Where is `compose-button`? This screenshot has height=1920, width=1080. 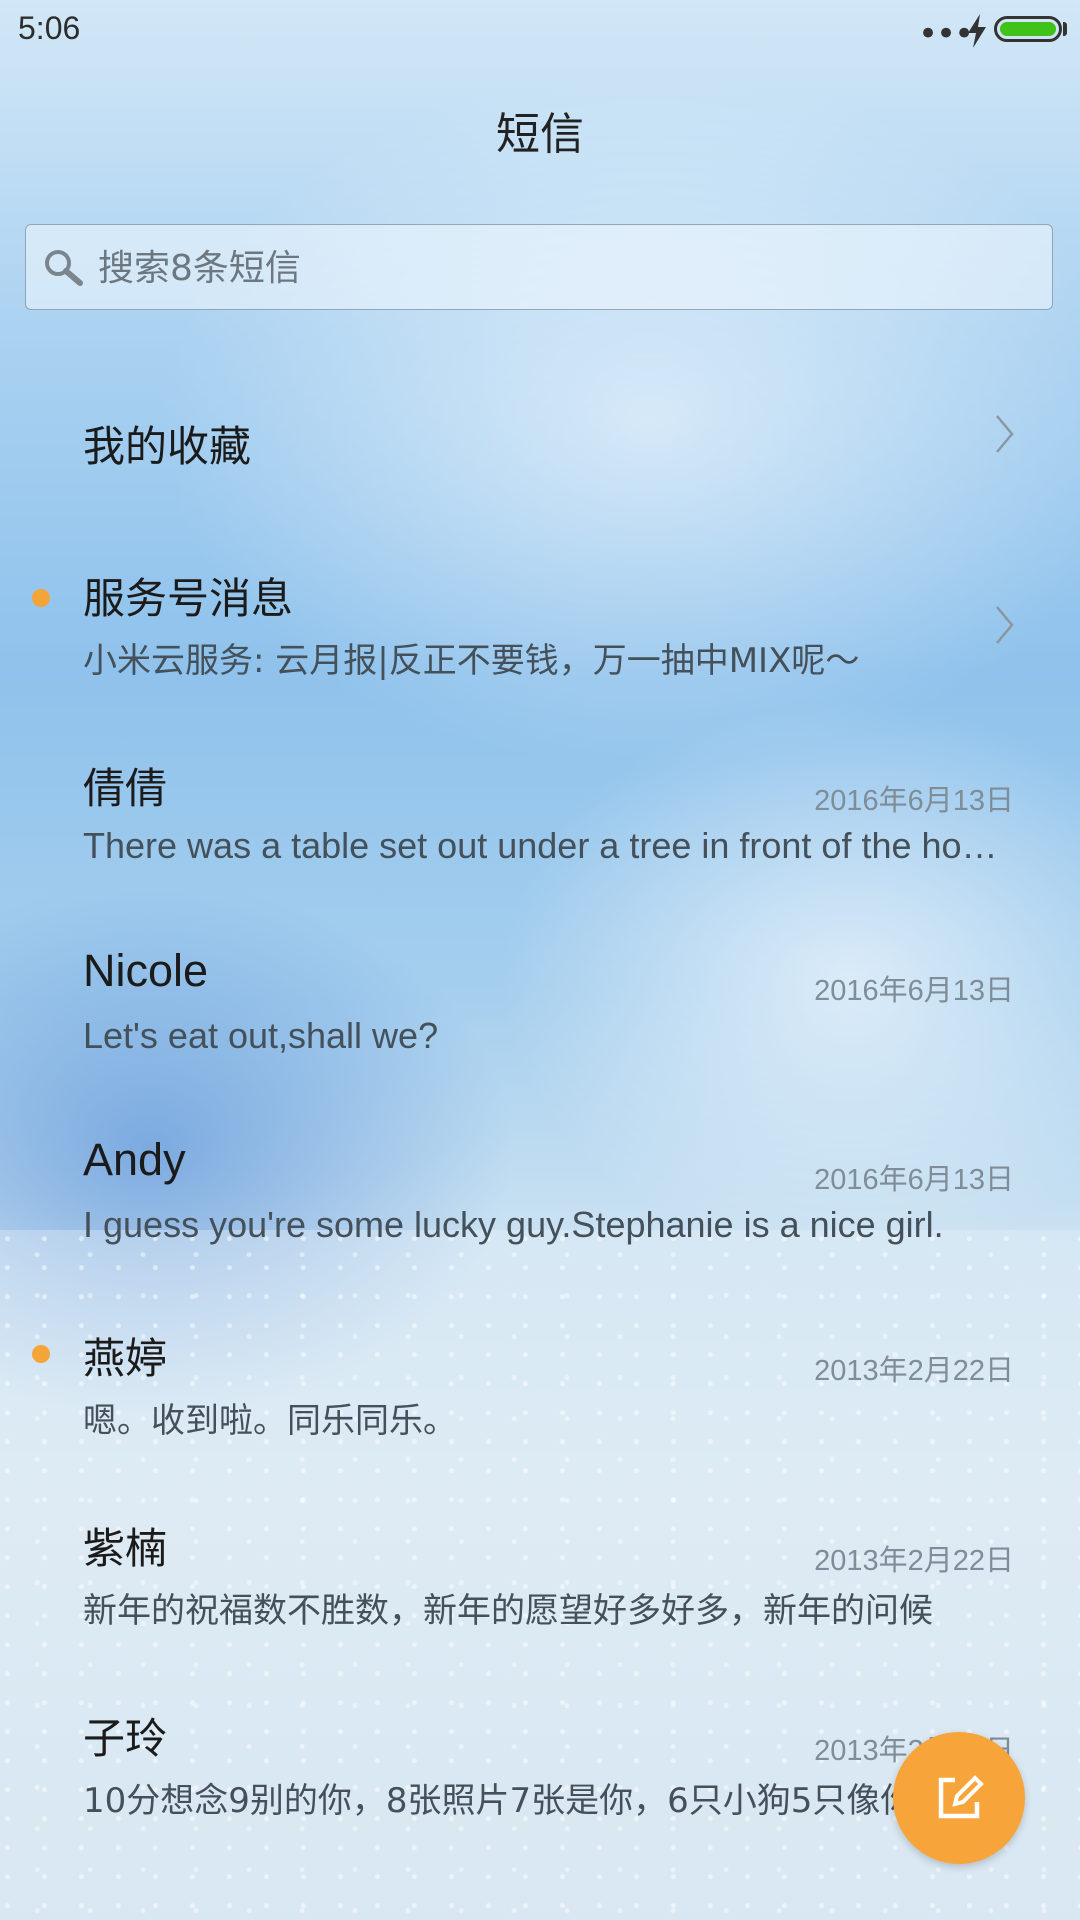 compose-button is located at coordinates (959, 1798).